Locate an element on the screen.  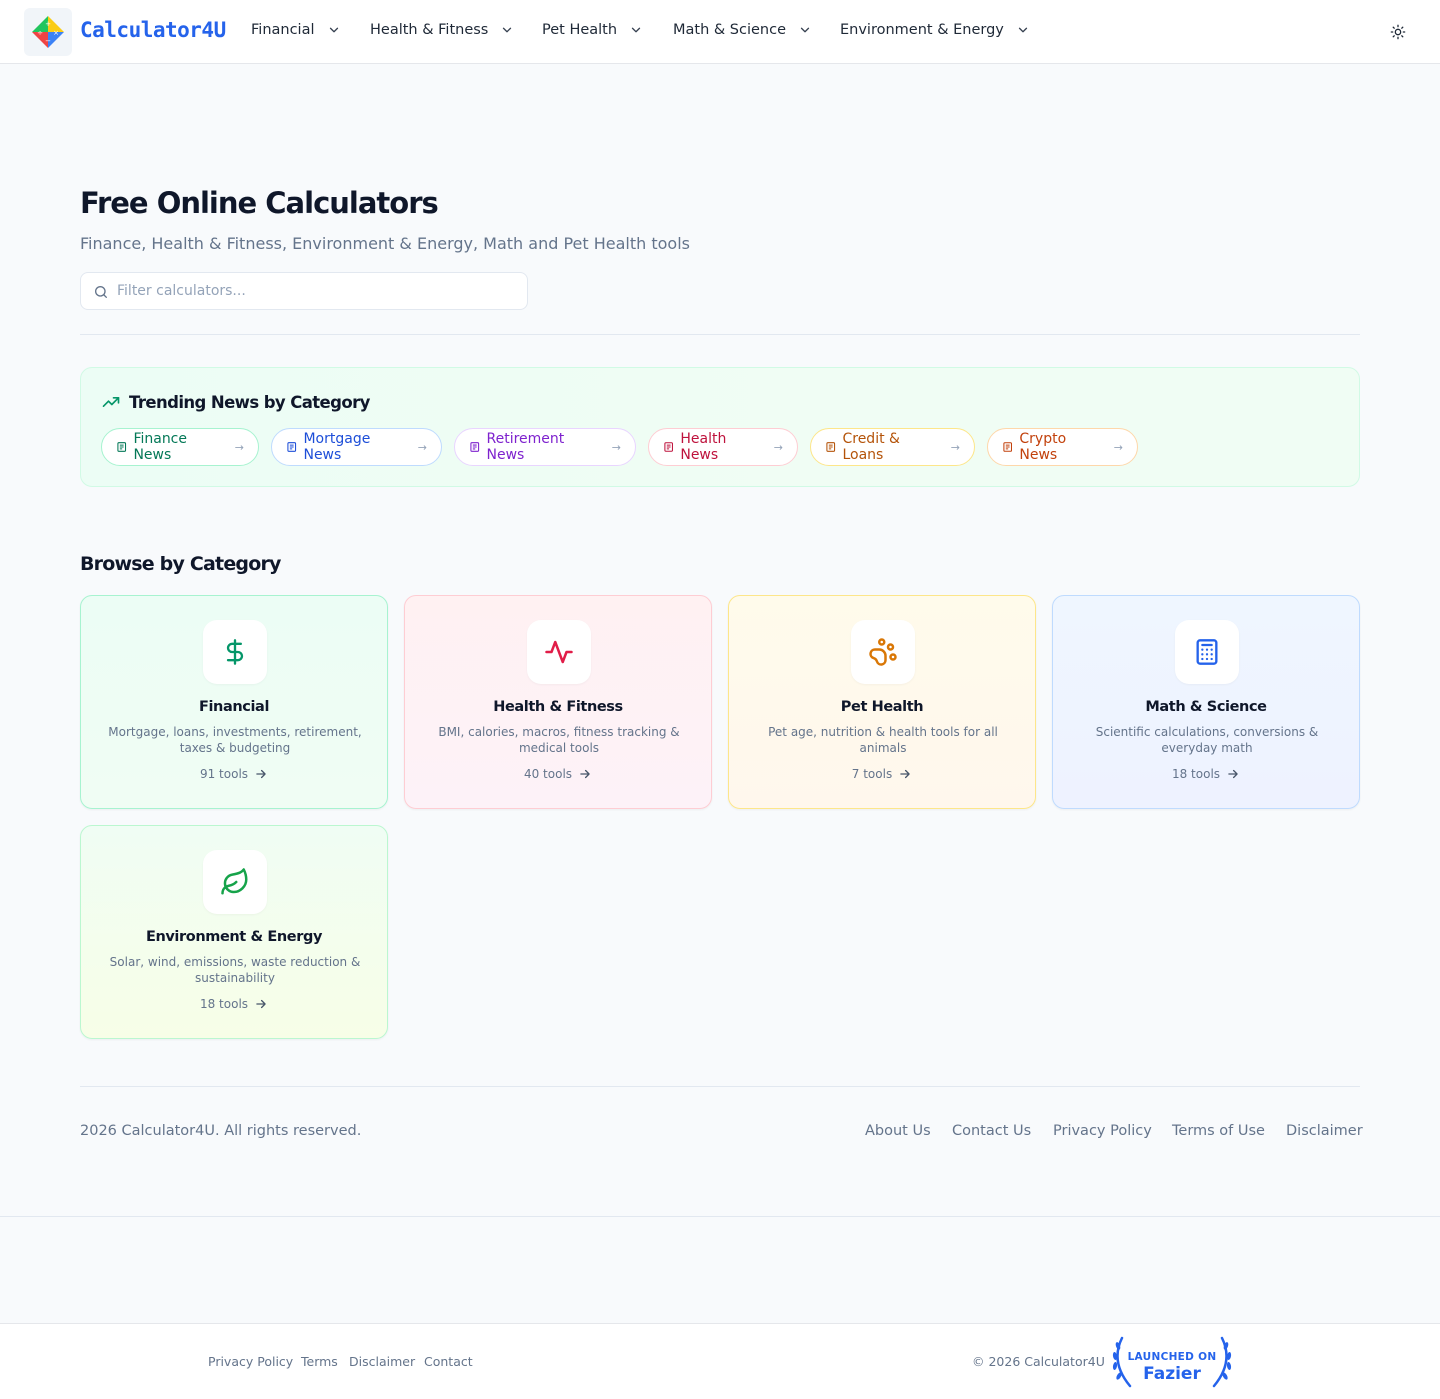
nav-financial: Financial is located at coordinates (296, 30).